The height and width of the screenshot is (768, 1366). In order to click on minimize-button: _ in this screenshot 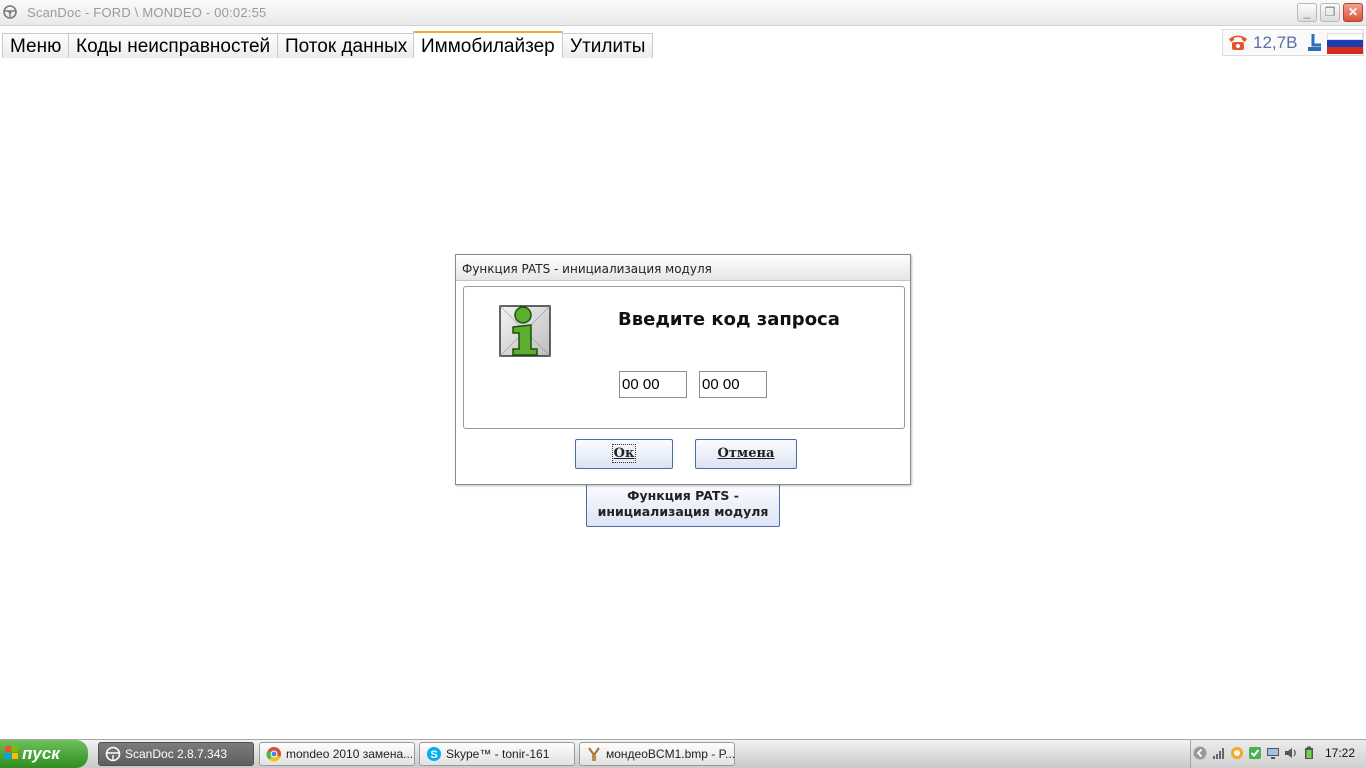, I will do `click(1307, 12)`.